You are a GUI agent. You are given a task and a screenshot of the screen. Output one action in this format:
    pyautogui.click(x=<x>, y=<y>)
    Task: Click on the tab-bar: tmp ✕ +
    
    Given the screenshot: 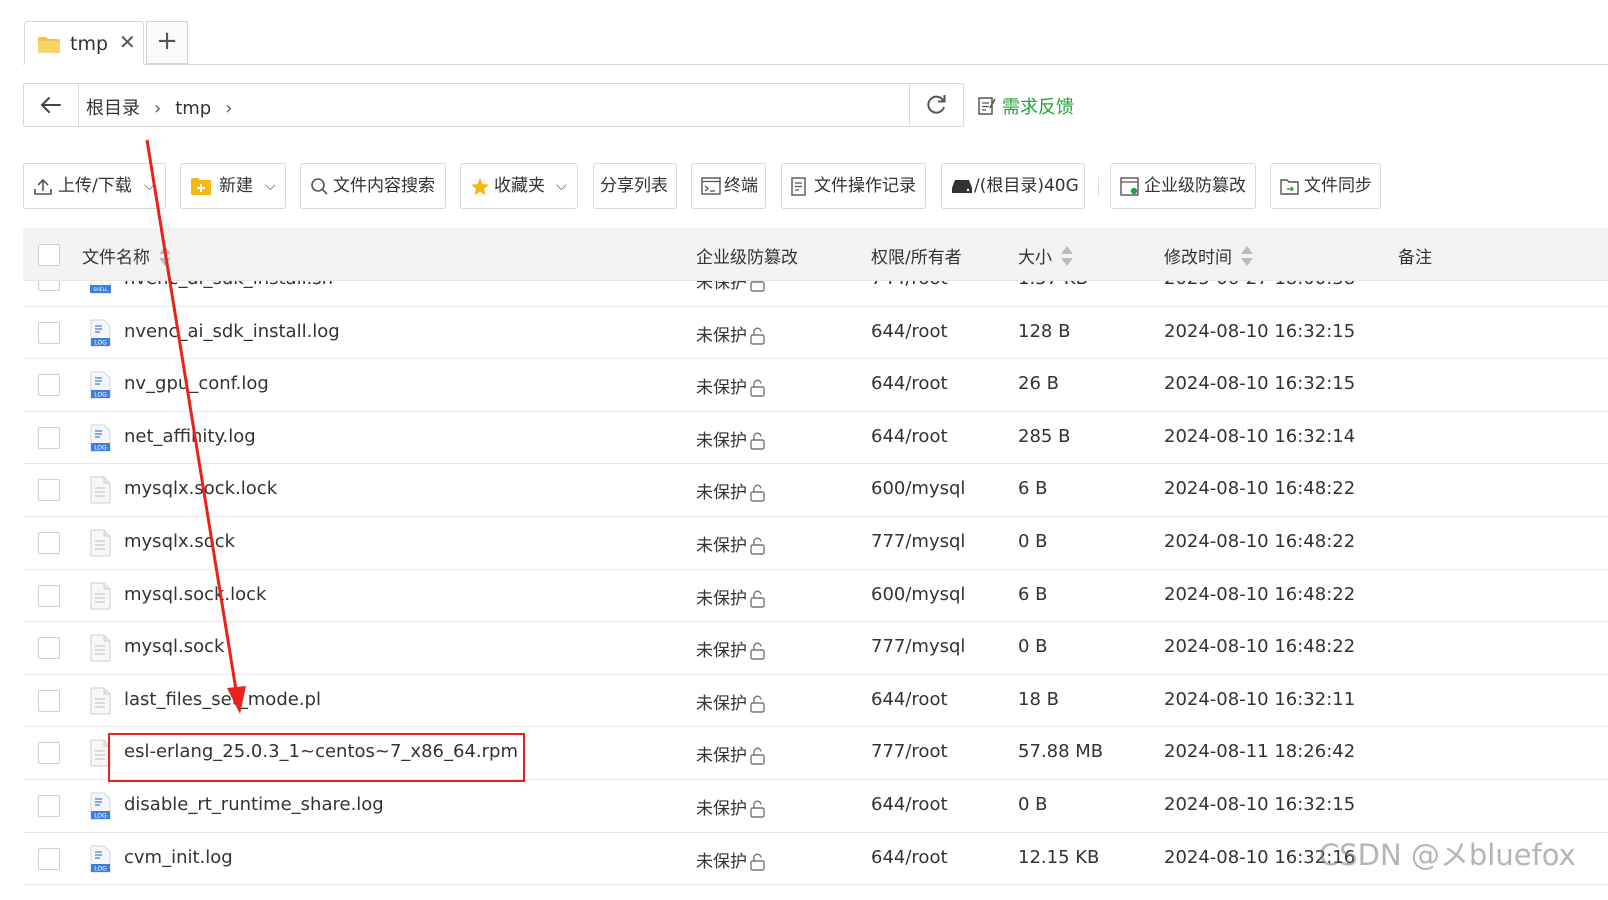 What is the action you would take?
    pyautogui.click(x=804, y=33)
    